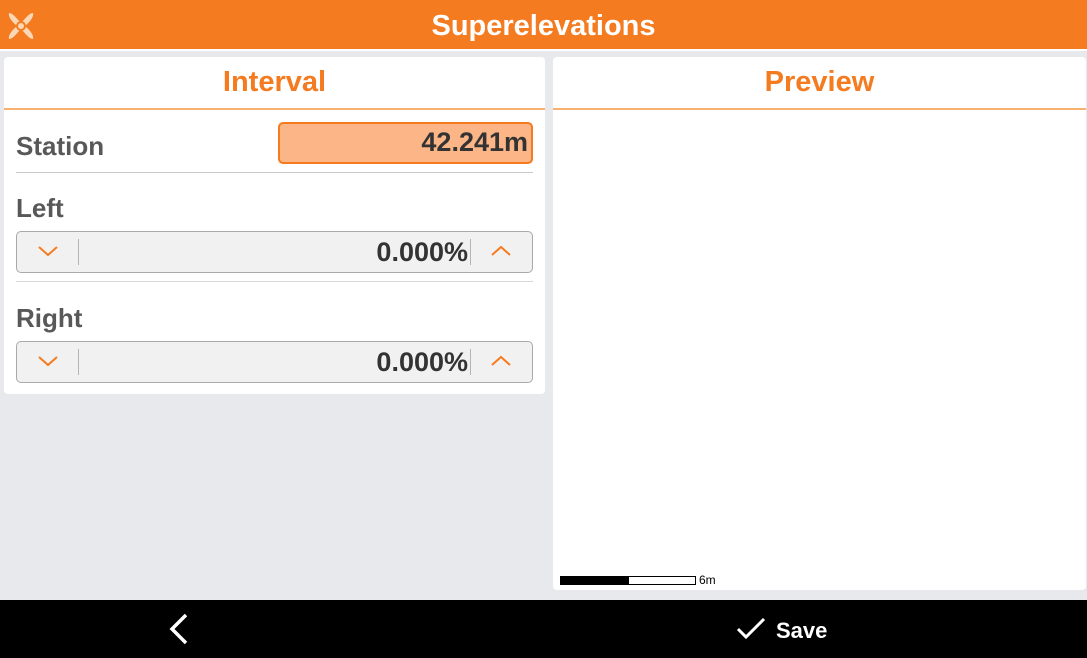 Image resolution: width=1087 pixels, height=658 pixels. Describe the element at coordinates (751, 628) in the screenshot. I see `checkmark-icon` at that location.